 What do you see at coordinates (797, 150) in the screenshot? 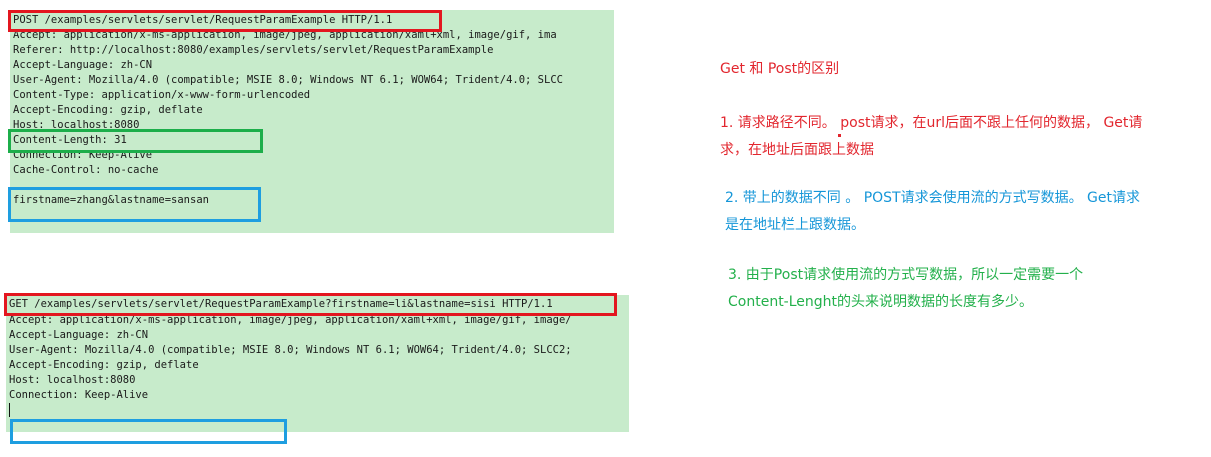
I see `note-point1-line2: 求，在地址后面跟上数据` at bounding box center [797, 150].